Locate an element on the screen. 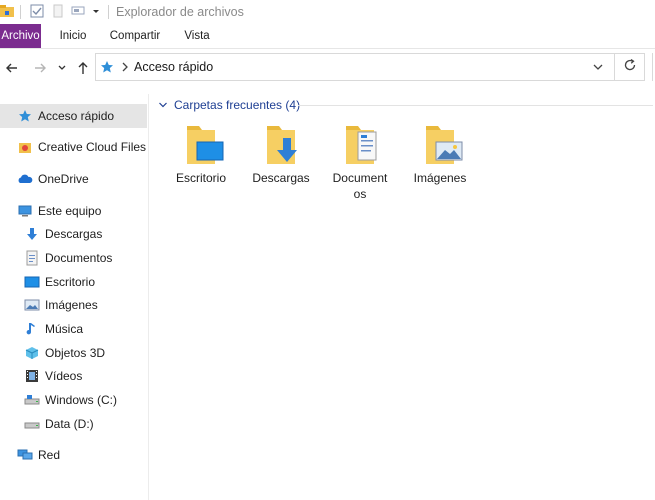 The height and width of the screenshot is (500, 655). creative-cloud-icon is located at coordinates (25, 147).